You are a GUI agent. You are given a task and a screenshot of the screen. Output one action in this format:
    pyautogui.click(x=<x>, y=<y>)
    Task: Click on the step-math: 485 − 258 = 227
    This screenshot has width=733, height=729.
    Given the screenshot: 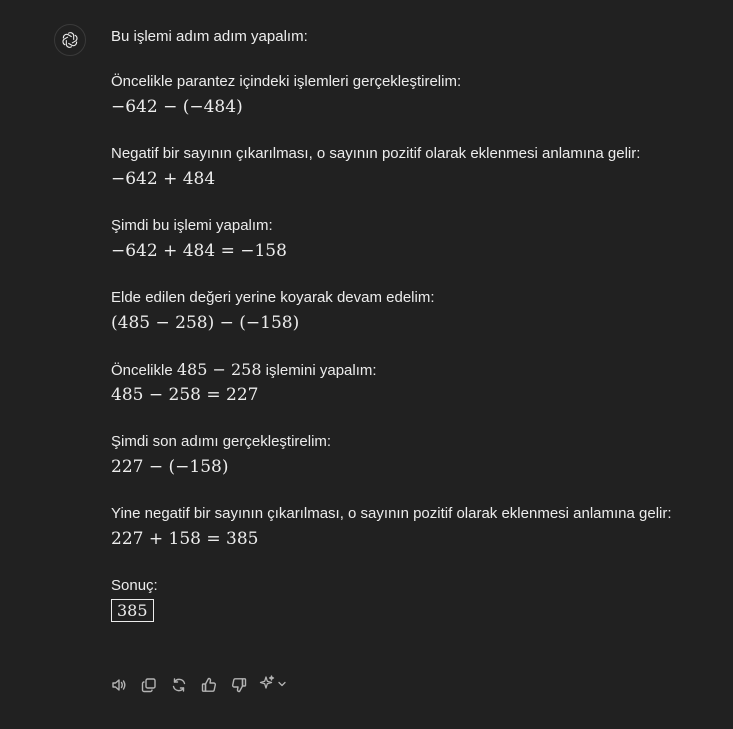 What is the action you would take?
    pyautogui.click(x=185, y=395)
    